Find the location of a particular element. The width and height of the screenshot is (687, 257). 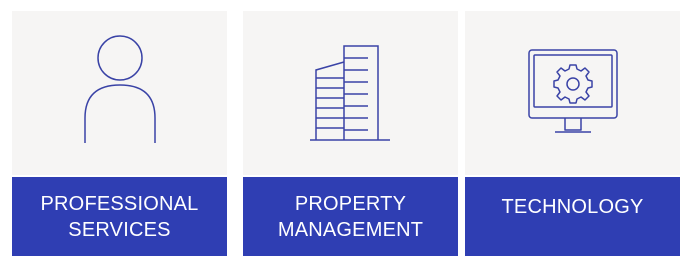

card-label-text: PROPERTY MANAGEMENT is located at coordinates (350, 216).